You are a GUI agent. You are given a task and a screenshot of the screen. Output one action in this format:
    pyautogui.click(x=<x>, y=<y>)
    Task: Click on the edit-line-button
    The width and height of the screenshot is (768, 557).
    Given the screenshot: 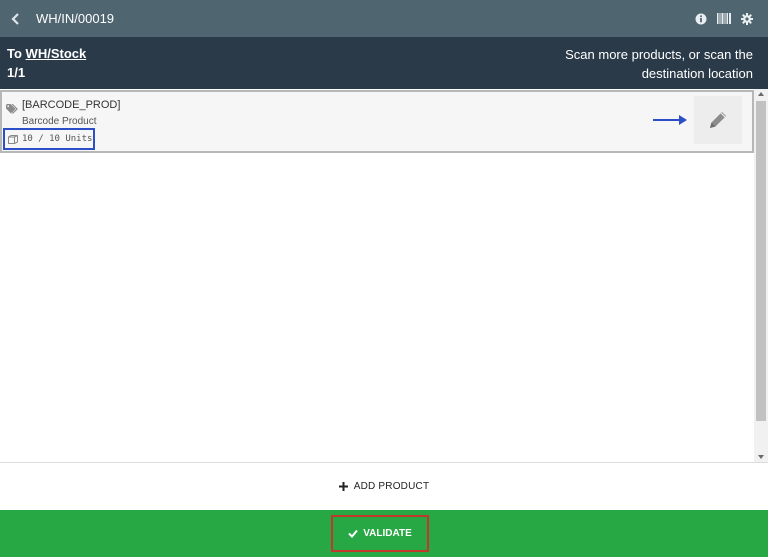 What is the action you would take?
    pyautogui.click(x=718, y=120)
    